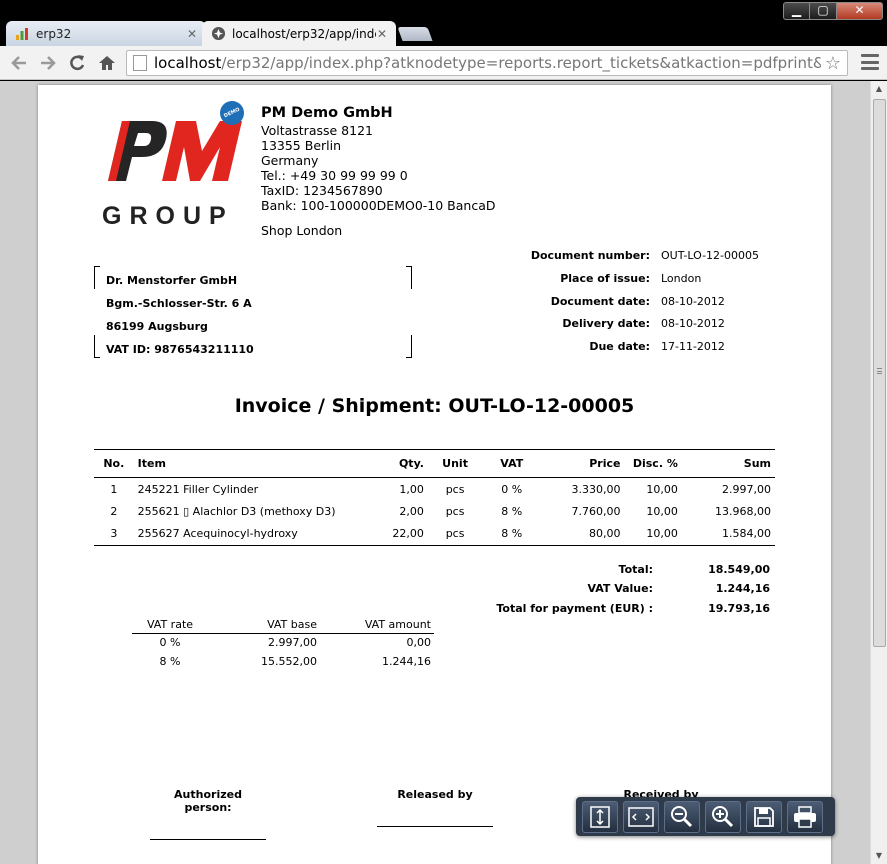 This screenshot has height=864, width=887. What do you see at coordinates (879, 373) in the screenshot?
I see `scrollbar-thumb` at bounding box center [879, 373].